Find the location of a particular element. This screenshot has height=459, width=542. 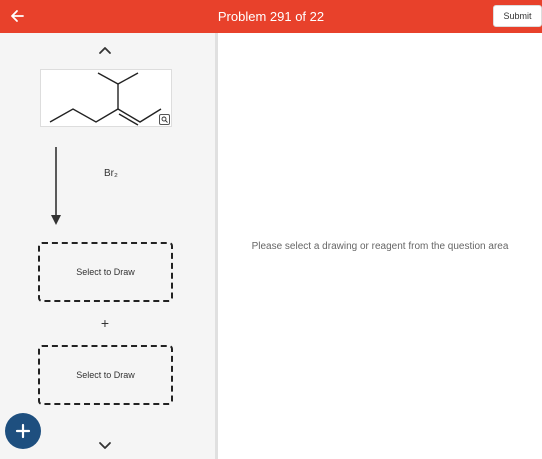

zoom-button is located at coordinates (164, 119).